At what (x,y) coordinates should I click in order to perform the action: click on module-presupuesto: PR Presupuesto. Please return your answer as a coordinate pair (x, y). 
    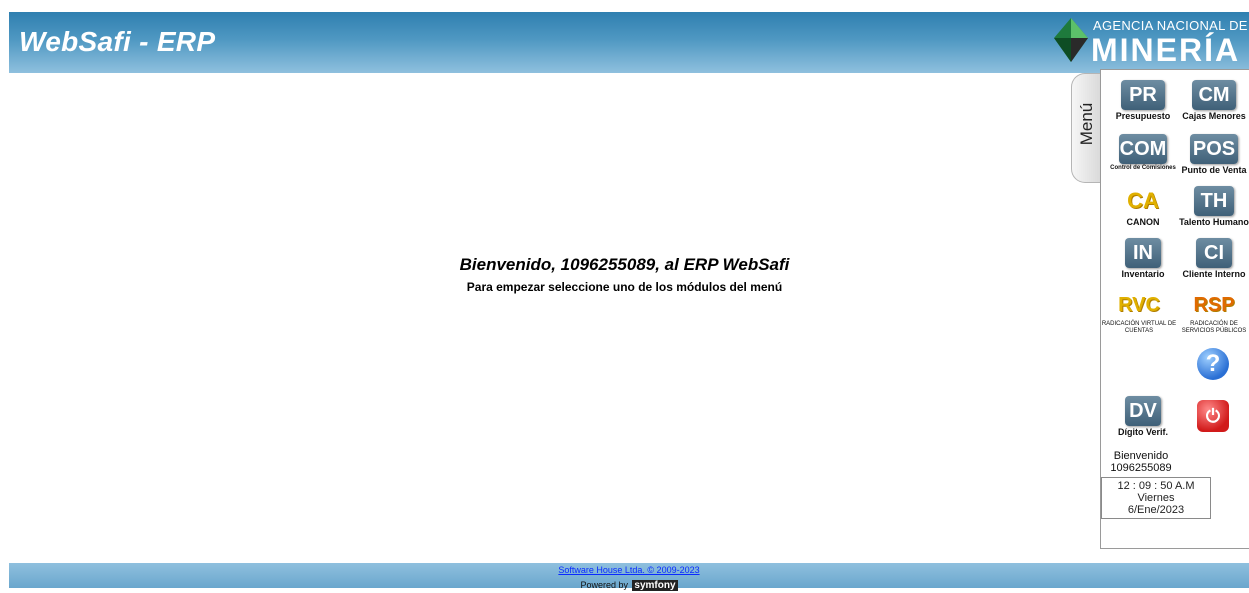
    Looking at the image, I should click on (1143, 100).